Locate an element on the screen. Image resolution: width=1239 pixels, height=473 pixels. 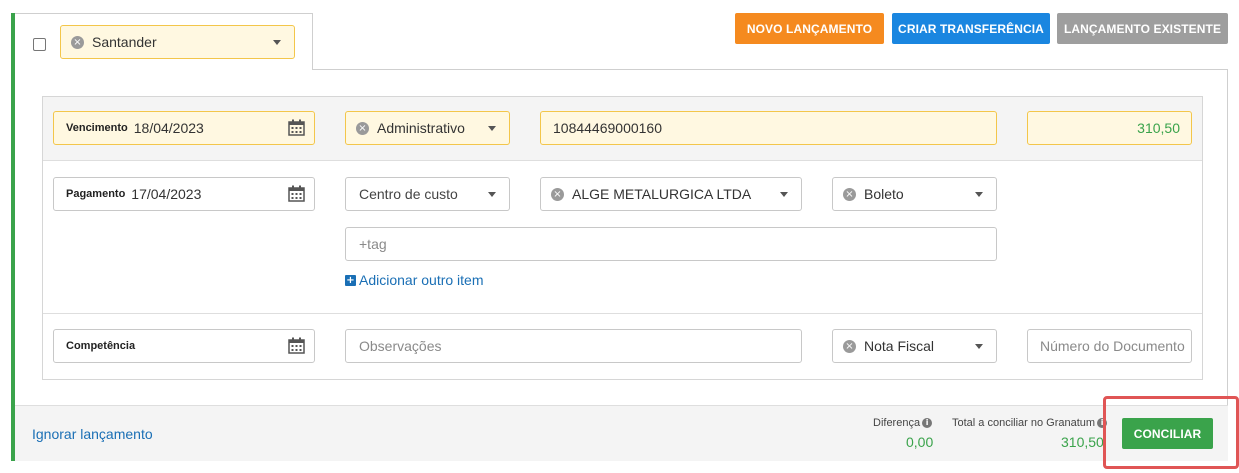
document-number-input: 10844469000160 is located at coordinates (768, 128).